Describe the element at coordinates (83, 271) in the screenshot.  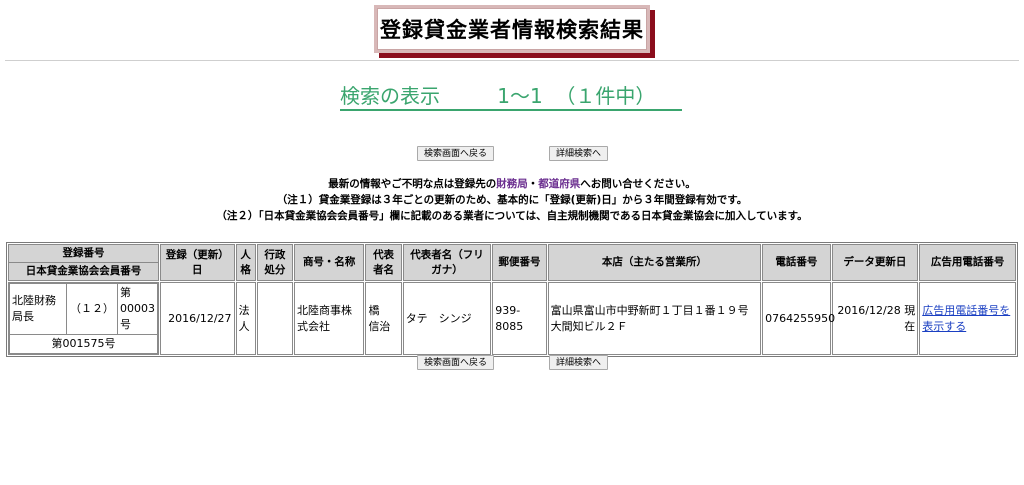
I see `member-no-label: 日本貸金業協会会員番号` at that location.